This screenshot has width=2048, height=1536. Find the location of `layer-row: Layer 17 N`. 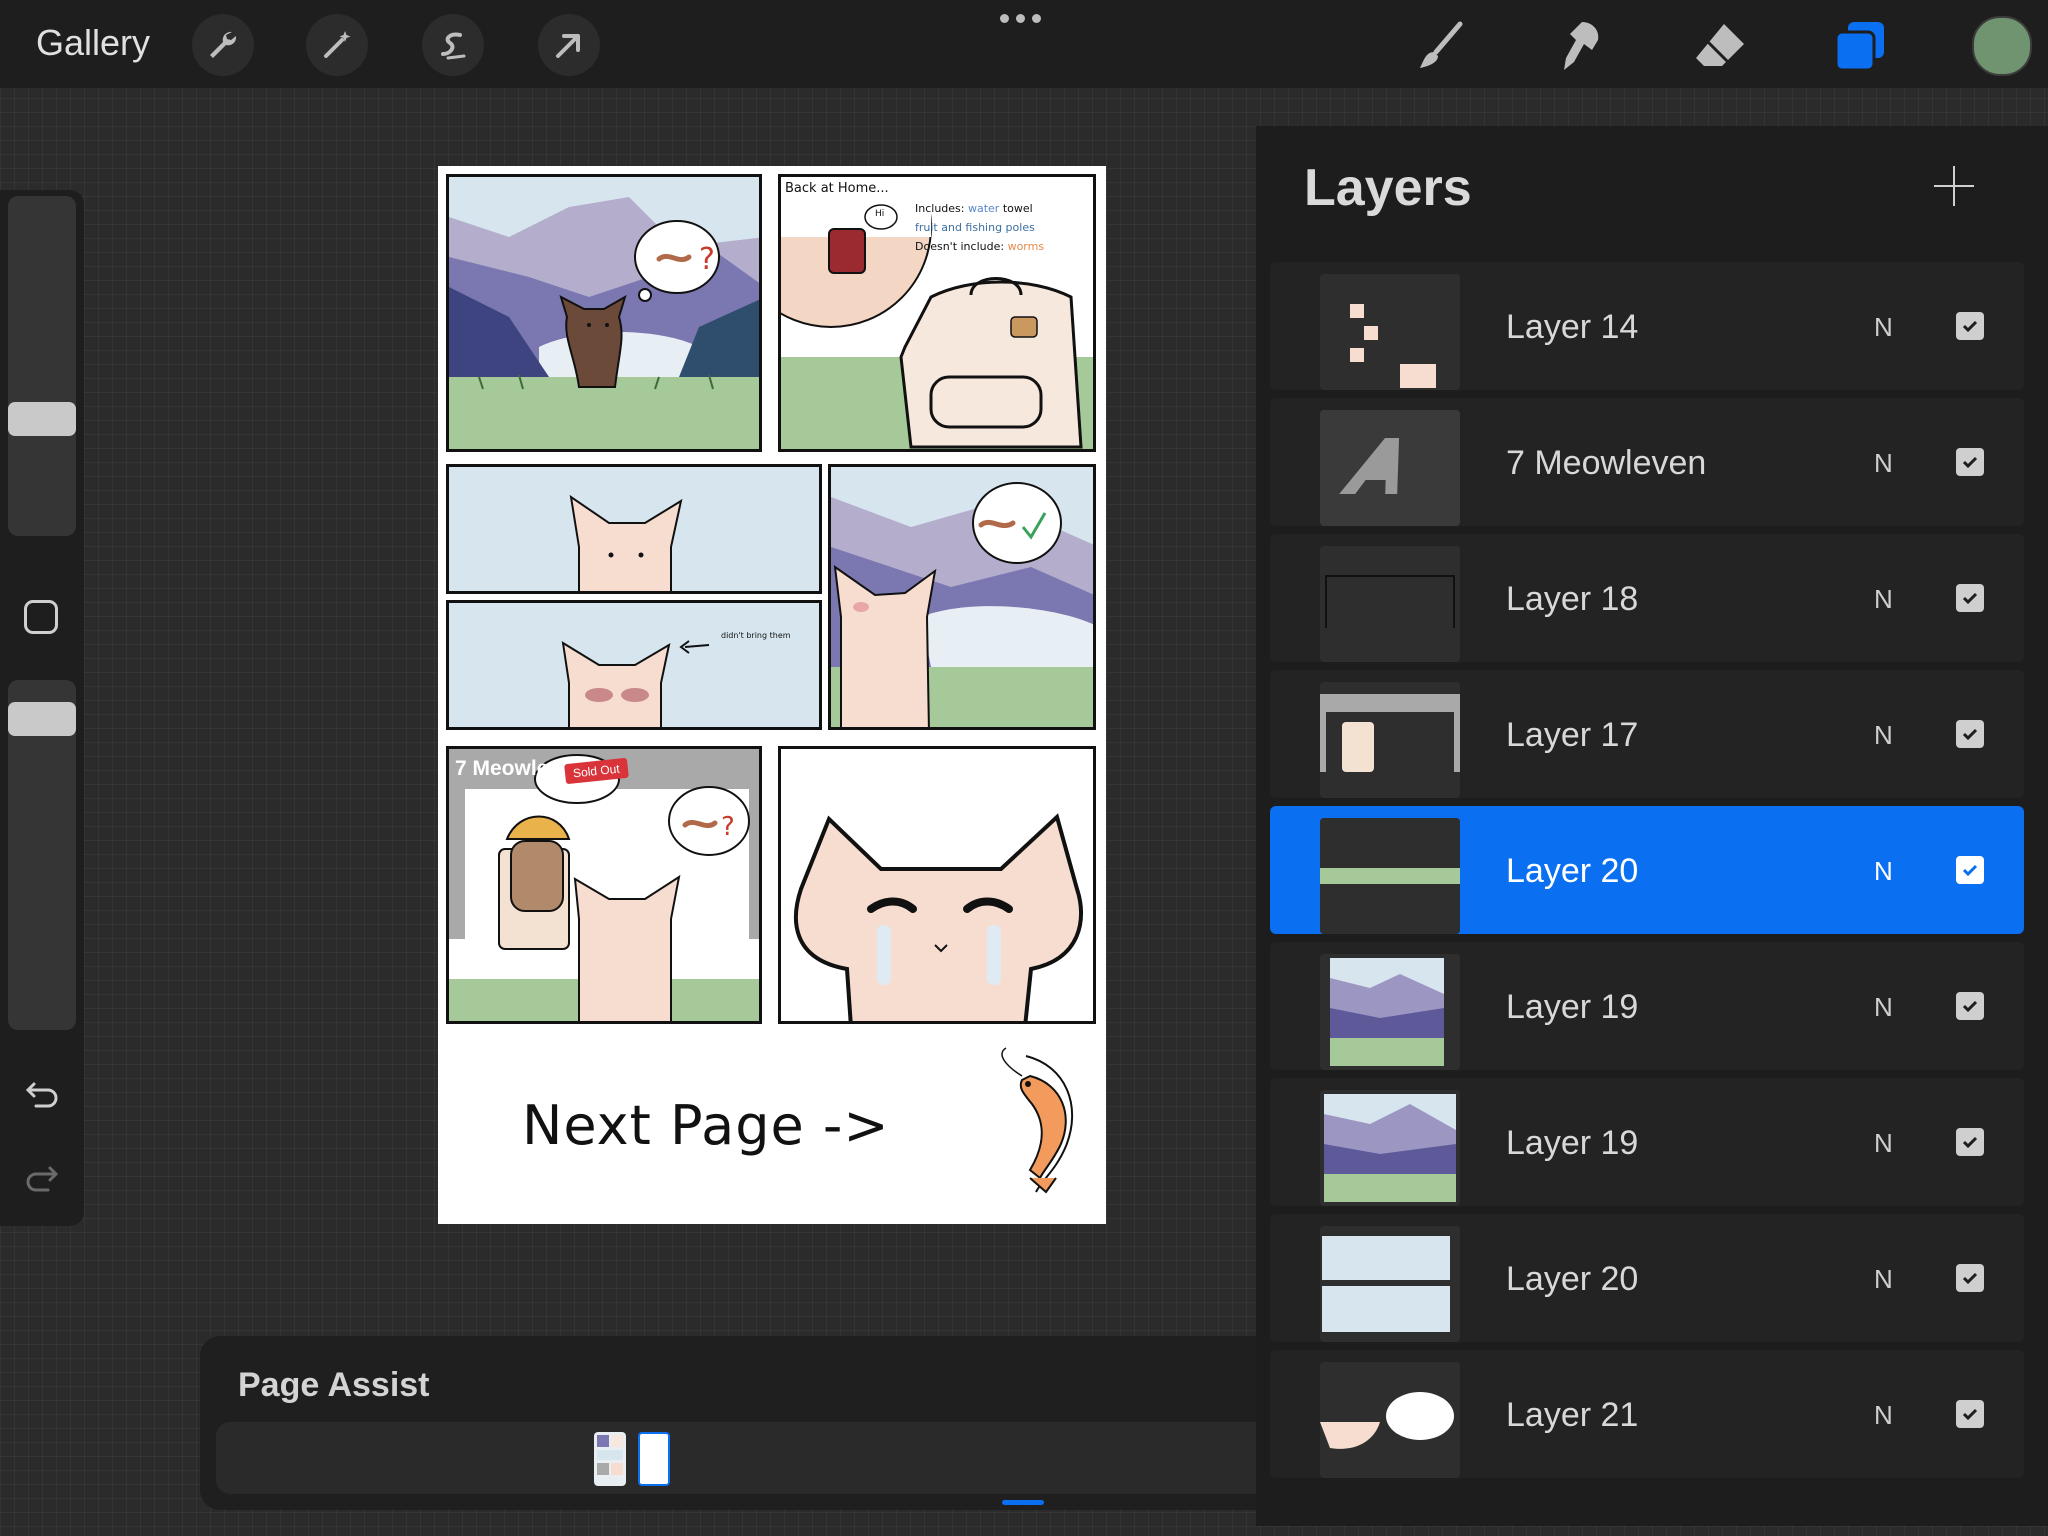

layer-row: Layer 17 N is located at coordinates (1647, 734).